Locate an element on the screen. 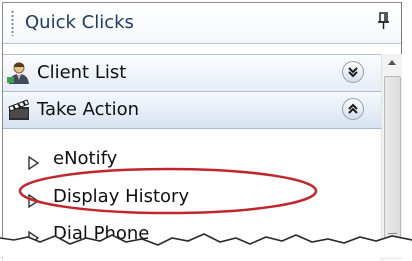 The image size is (412, 261). collapse-up-icon is located at coordinates (353, 109).